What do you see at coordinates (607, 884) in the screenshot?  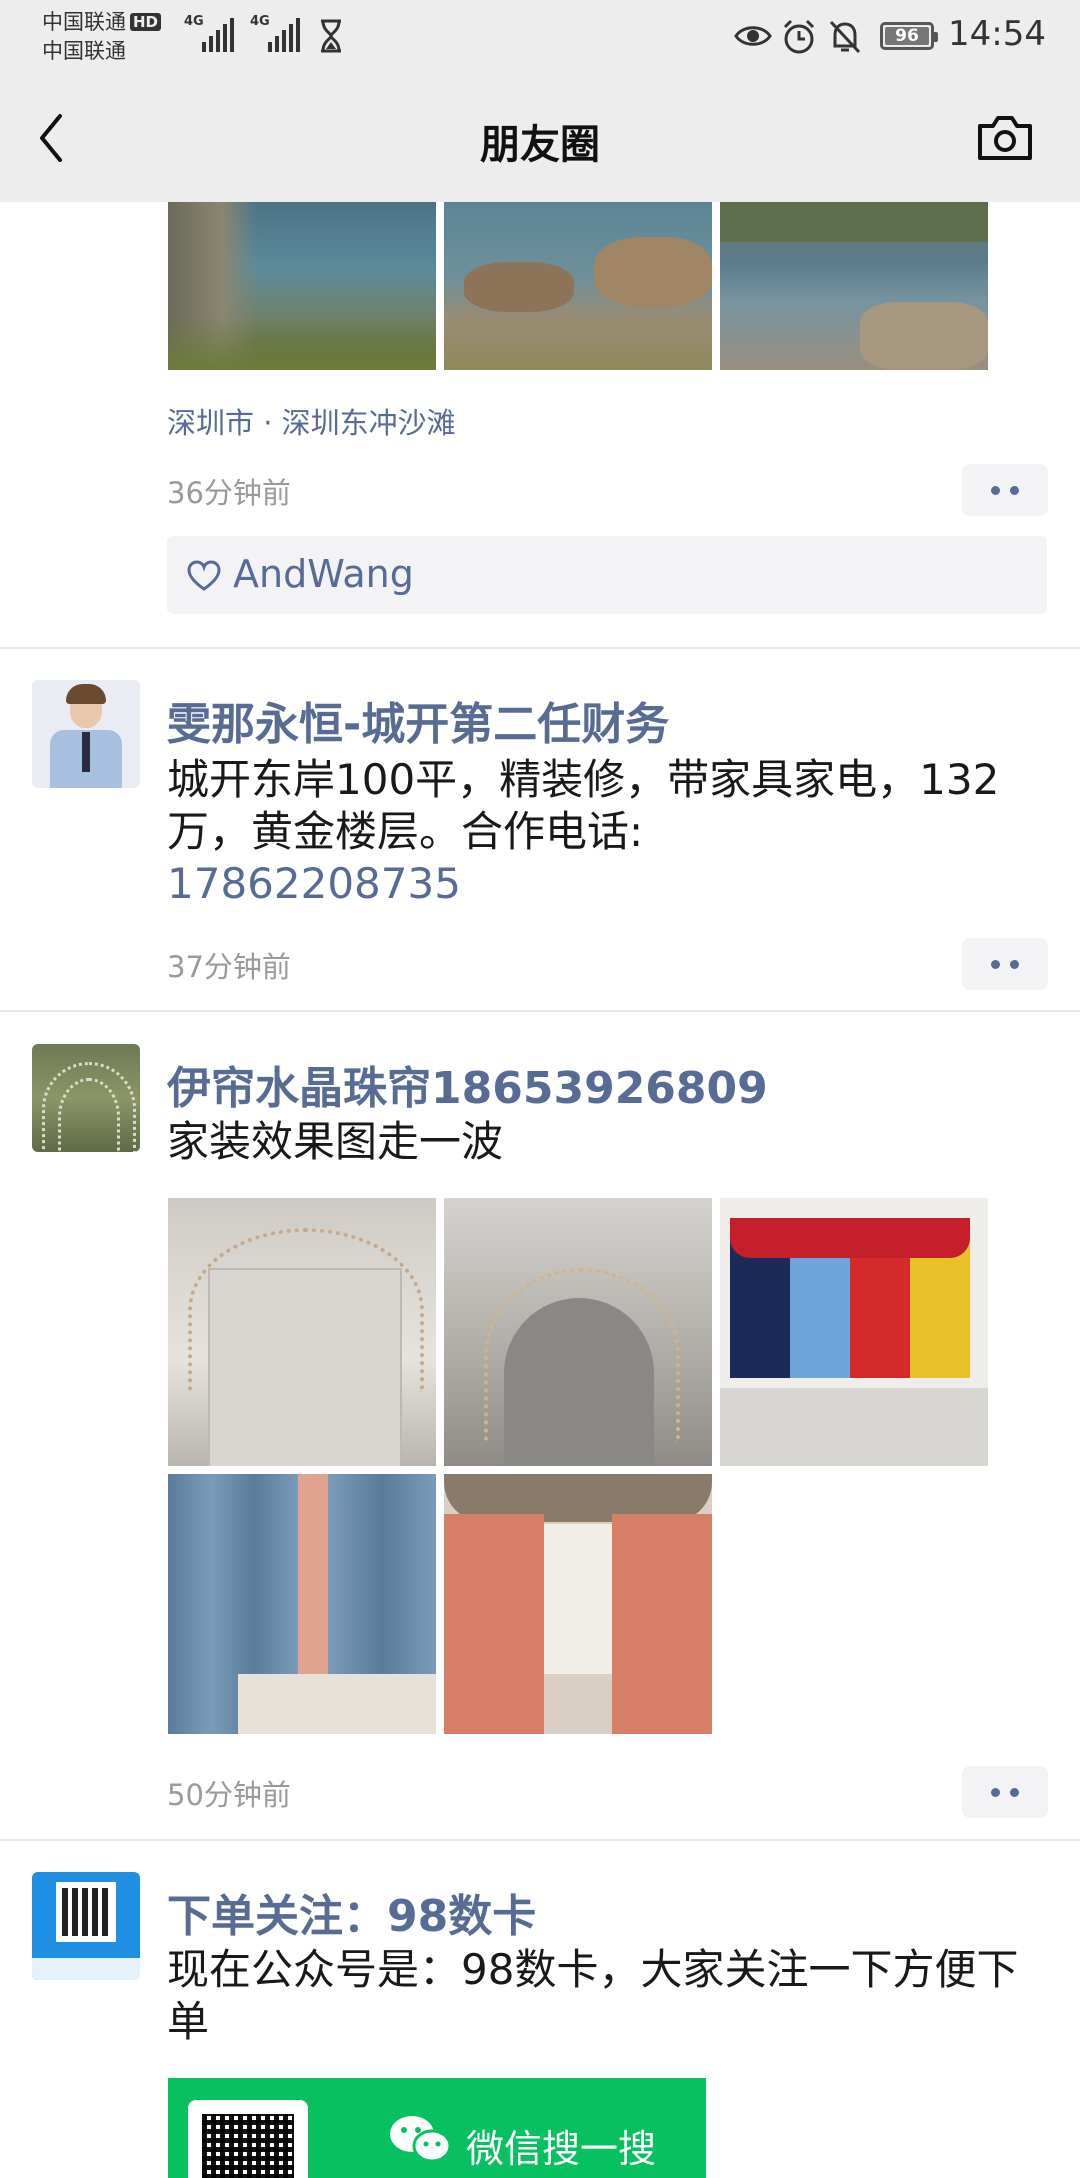 I see `phone-link: 17862208735` at bounding box center [607, 884].